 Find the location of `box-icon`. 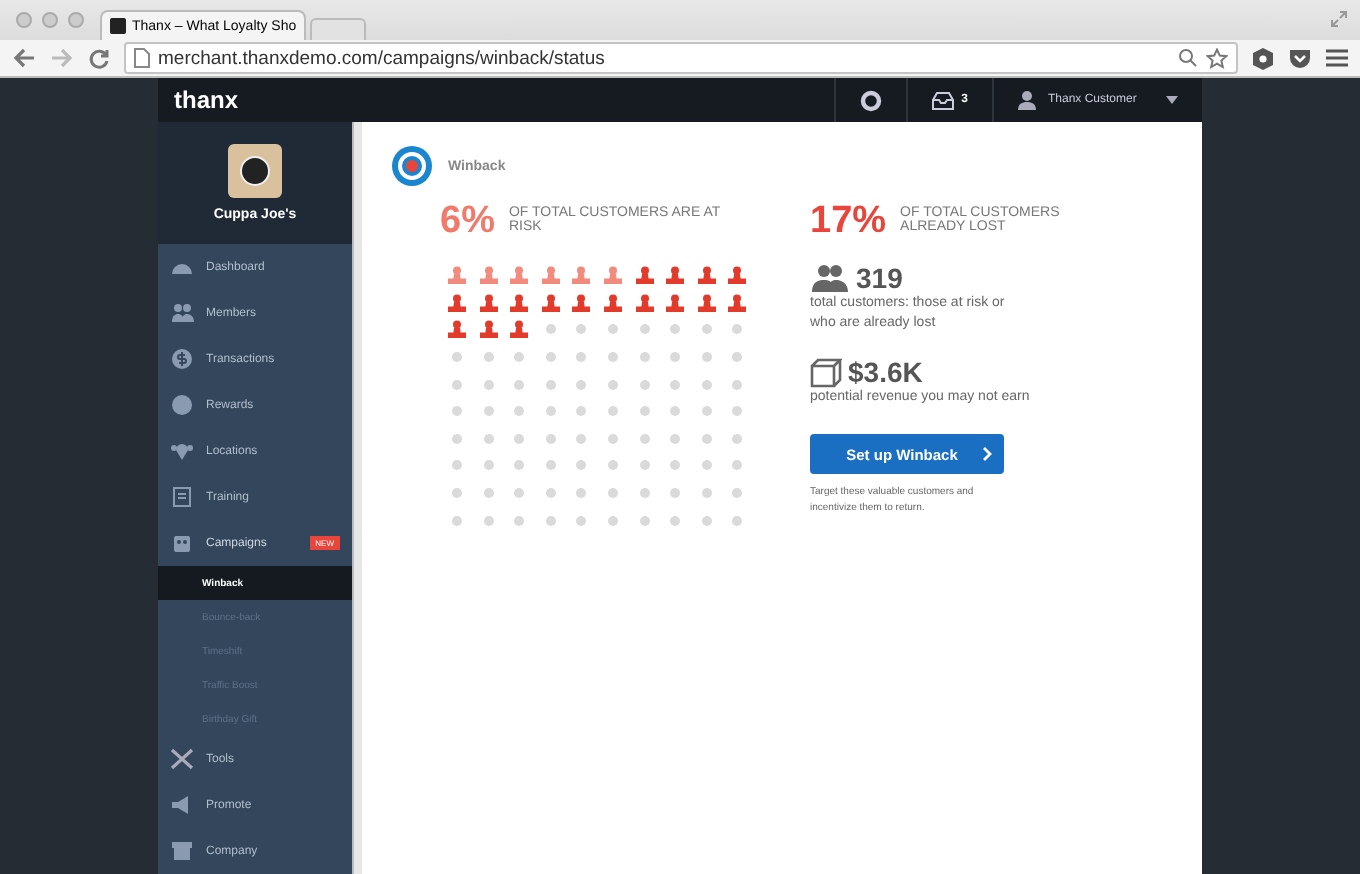

box-icon is located at coordinates (826, 372).